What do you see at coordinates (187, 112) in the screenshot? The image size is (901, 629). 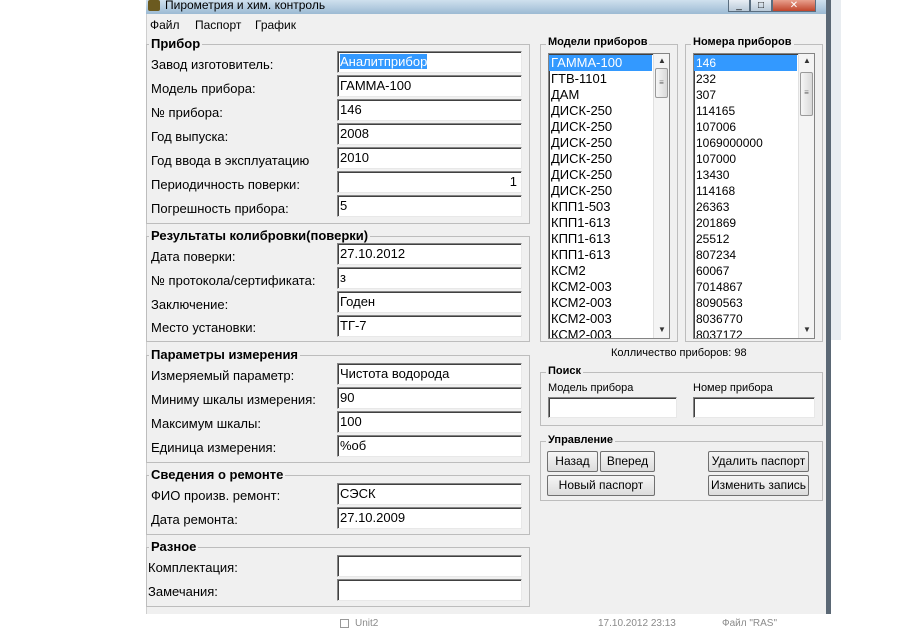 I see `device-number-label: № прибора:` at bounding box center [187, 112].